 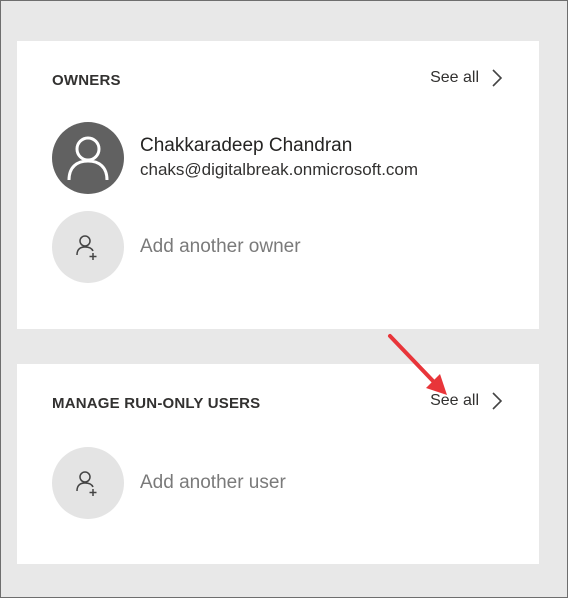 I want to click on add-user-row: Add another user, so click(x=169, y=483).